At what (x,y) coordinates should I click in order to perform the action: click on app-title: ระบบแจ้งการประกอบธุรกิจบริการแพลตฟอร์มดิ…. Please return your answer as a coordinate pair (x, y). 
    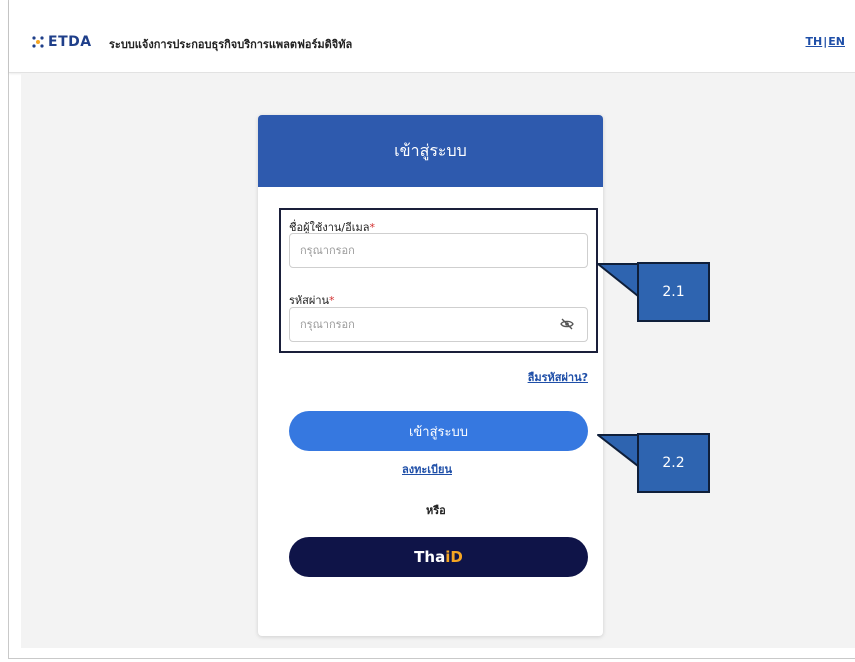
    Looking at the image, I should click on (231, 44).